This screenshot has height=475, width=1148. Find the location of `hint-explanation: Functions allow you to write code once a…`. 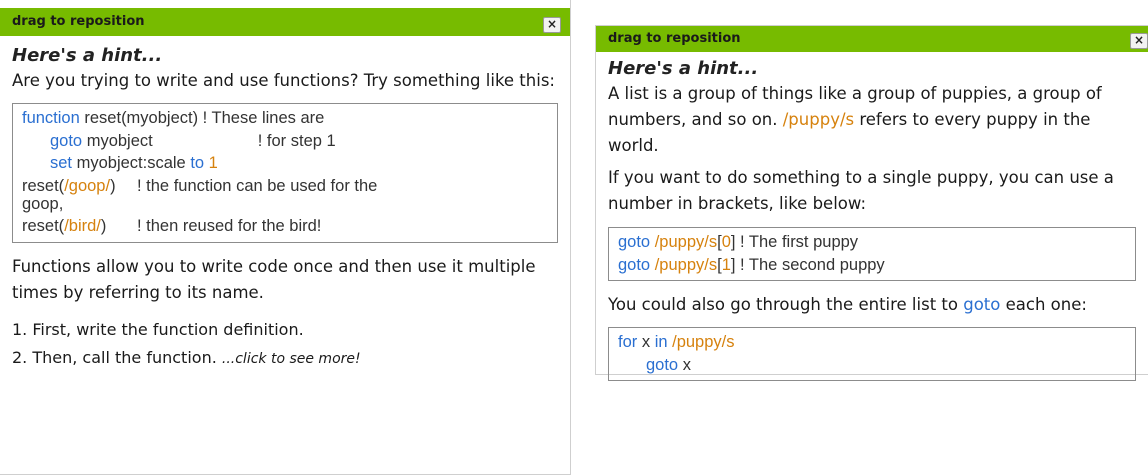

hint-explanation: Functions allow you to write code once a… is located at coordinates (274, 279).